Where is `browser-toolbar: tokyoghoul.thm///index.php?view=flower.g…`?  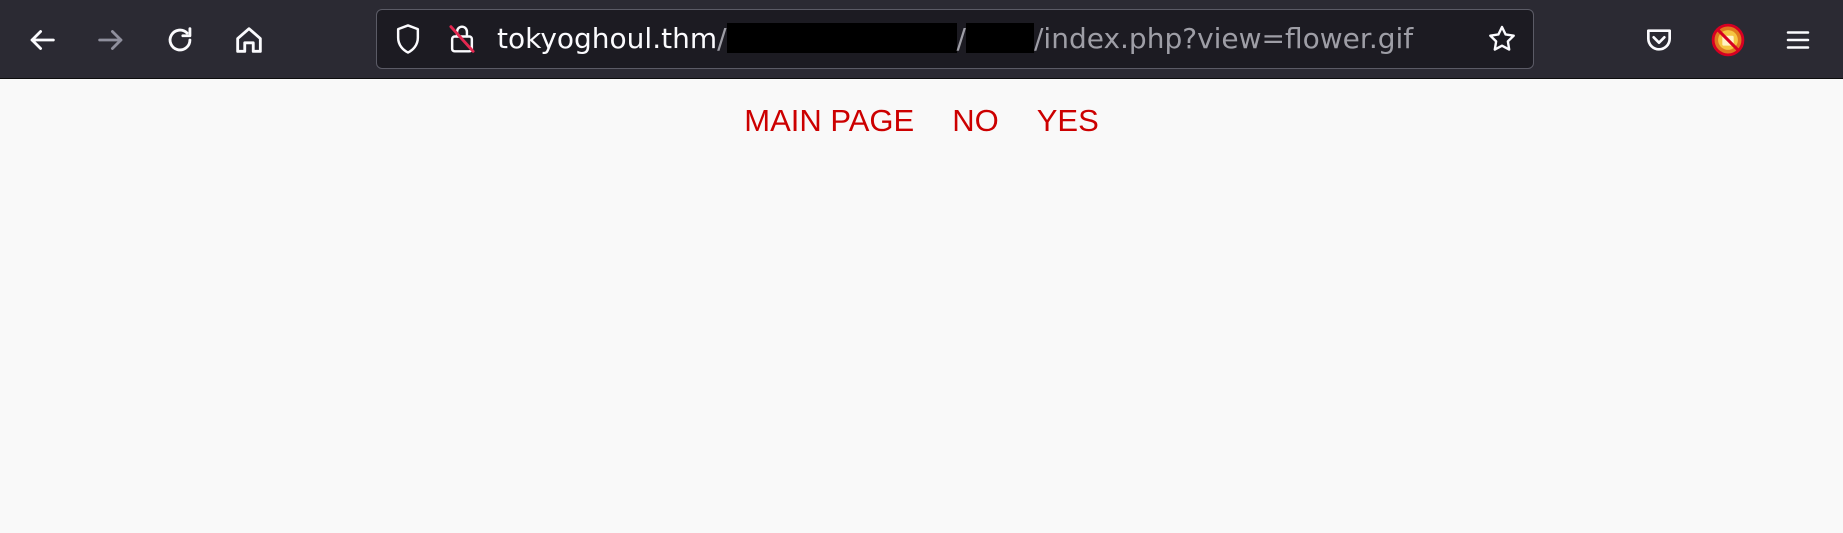 browser-toolbar: tokyoghoul.thm///index.php?view=flower.g… is located at coordinates (921, 39).